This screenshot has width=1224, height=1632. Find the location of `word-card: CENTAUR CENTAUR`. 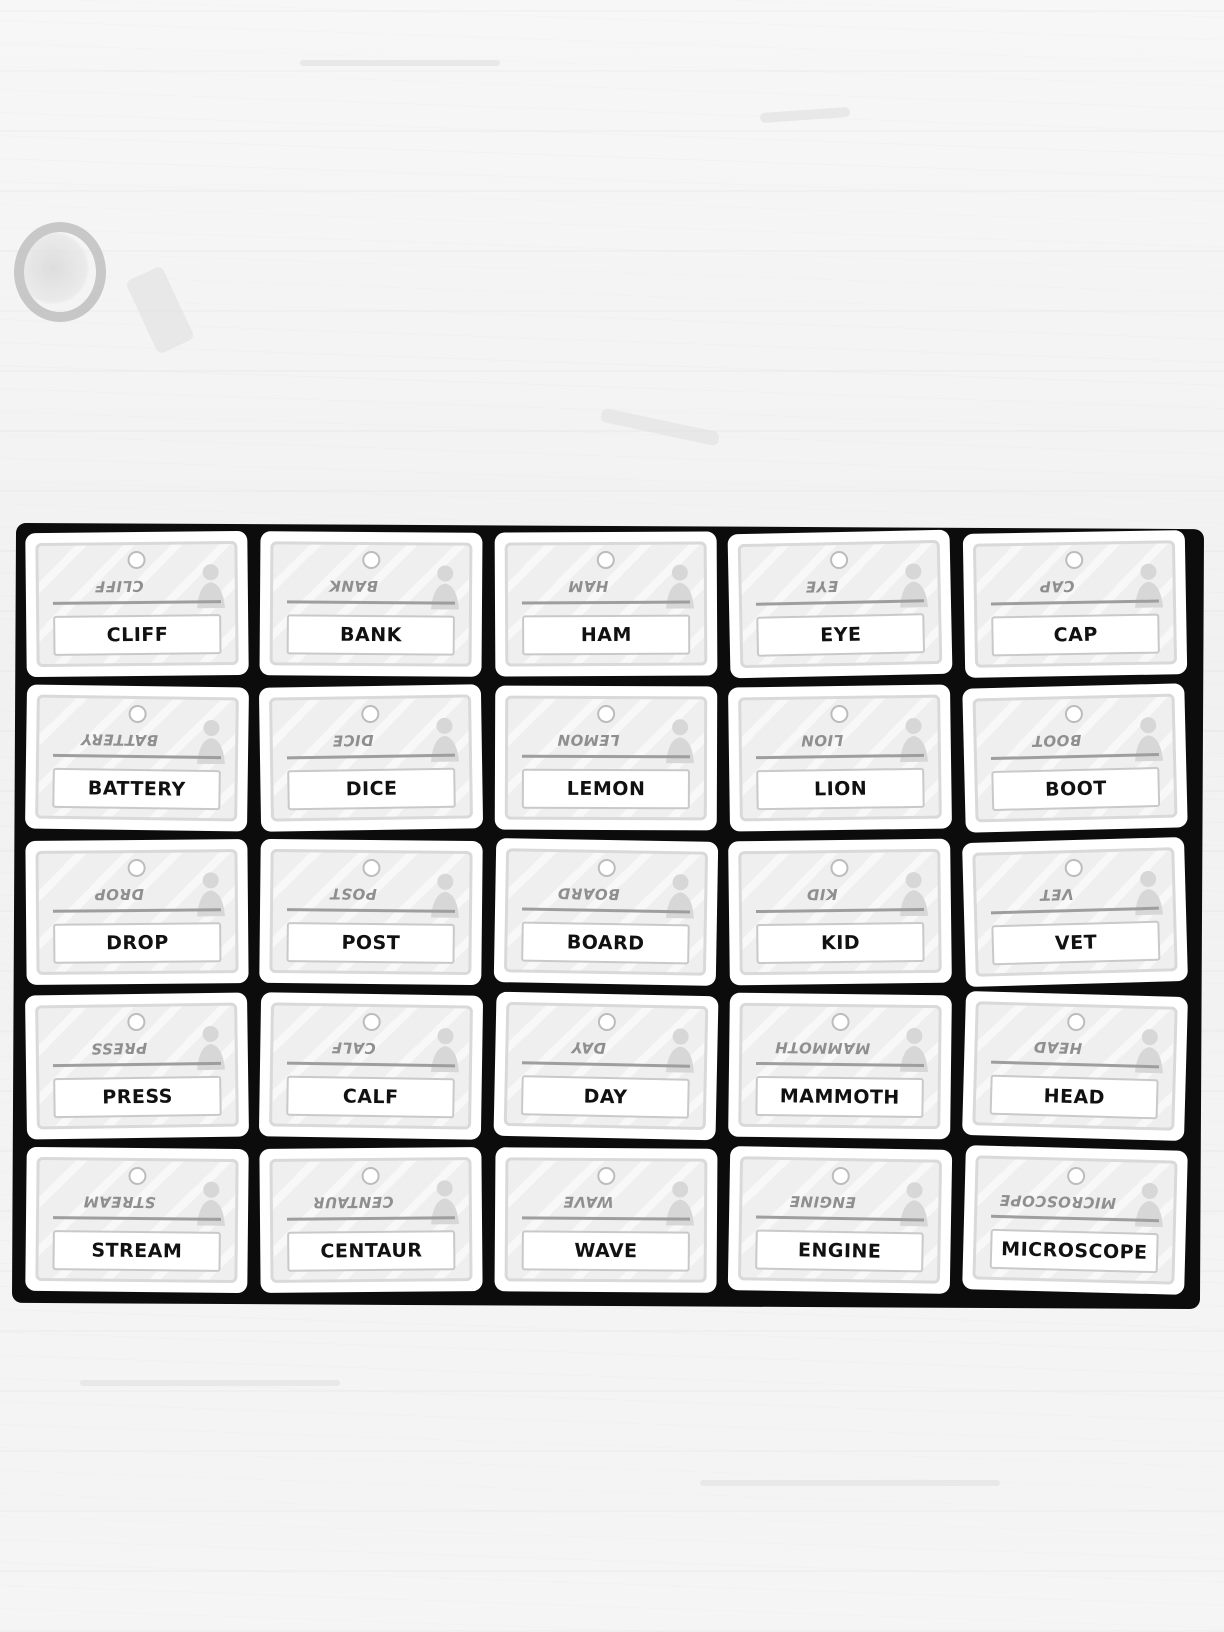

word-card: CENTAUR CENTAUR is located at coordinates (371, 1220).